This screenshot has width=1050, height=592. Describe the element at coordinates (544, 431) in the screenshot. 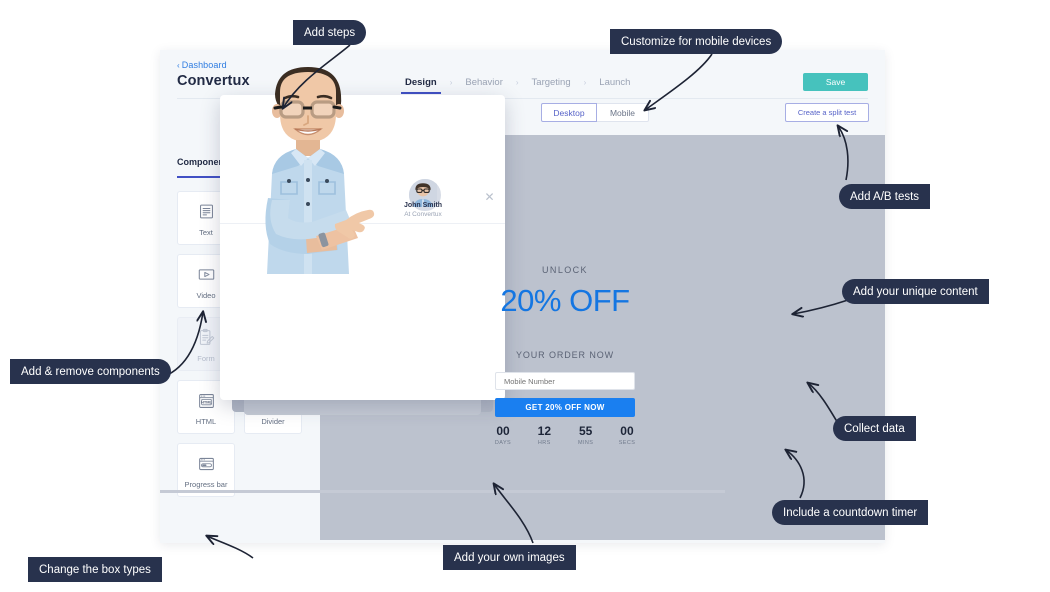

I see `countdown-value: 12` at that location.